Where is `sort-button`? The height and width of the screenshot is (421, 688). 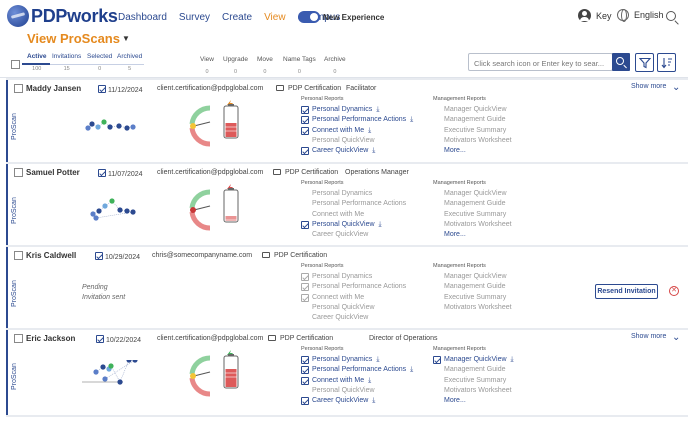
sort-button is located at coordinates (666, 62).